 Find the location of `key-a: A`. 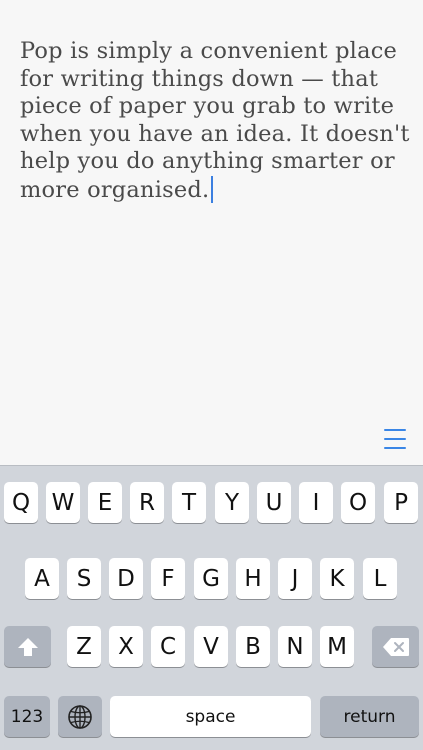

key-a: A is located at coordinates (42, 578).